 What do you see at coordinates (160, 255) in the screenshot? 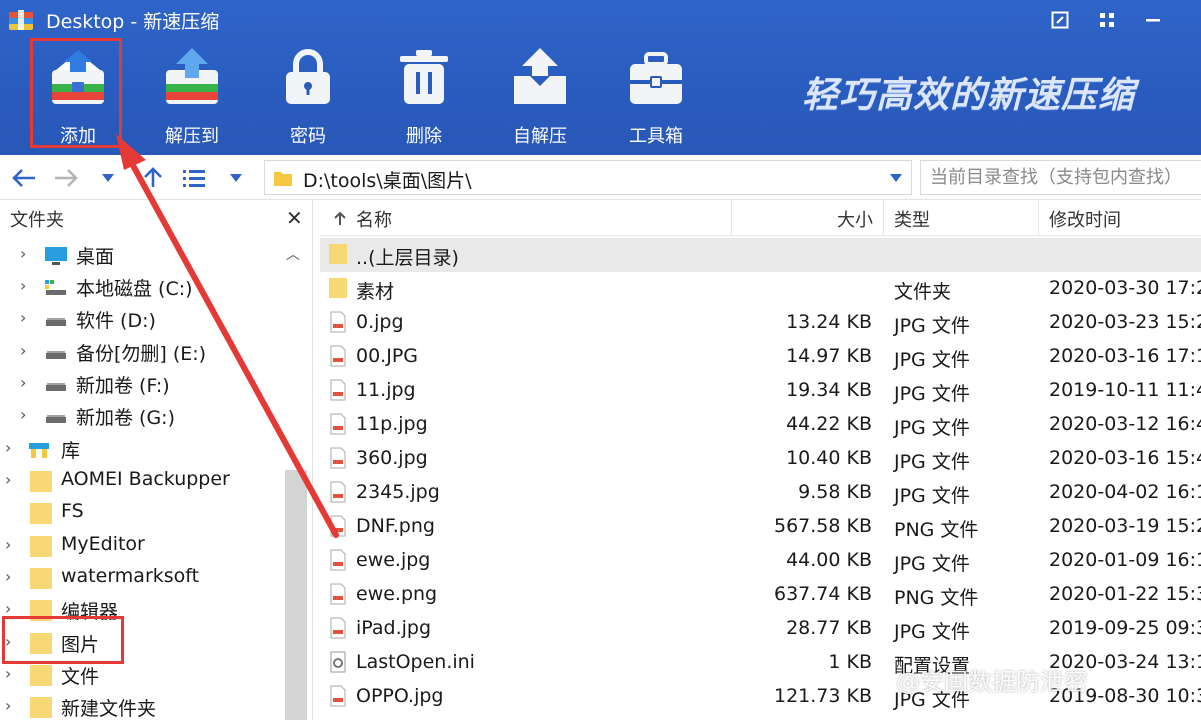
I see `tree-item-desktop: › 桌面` at bounding box center [160, 255].